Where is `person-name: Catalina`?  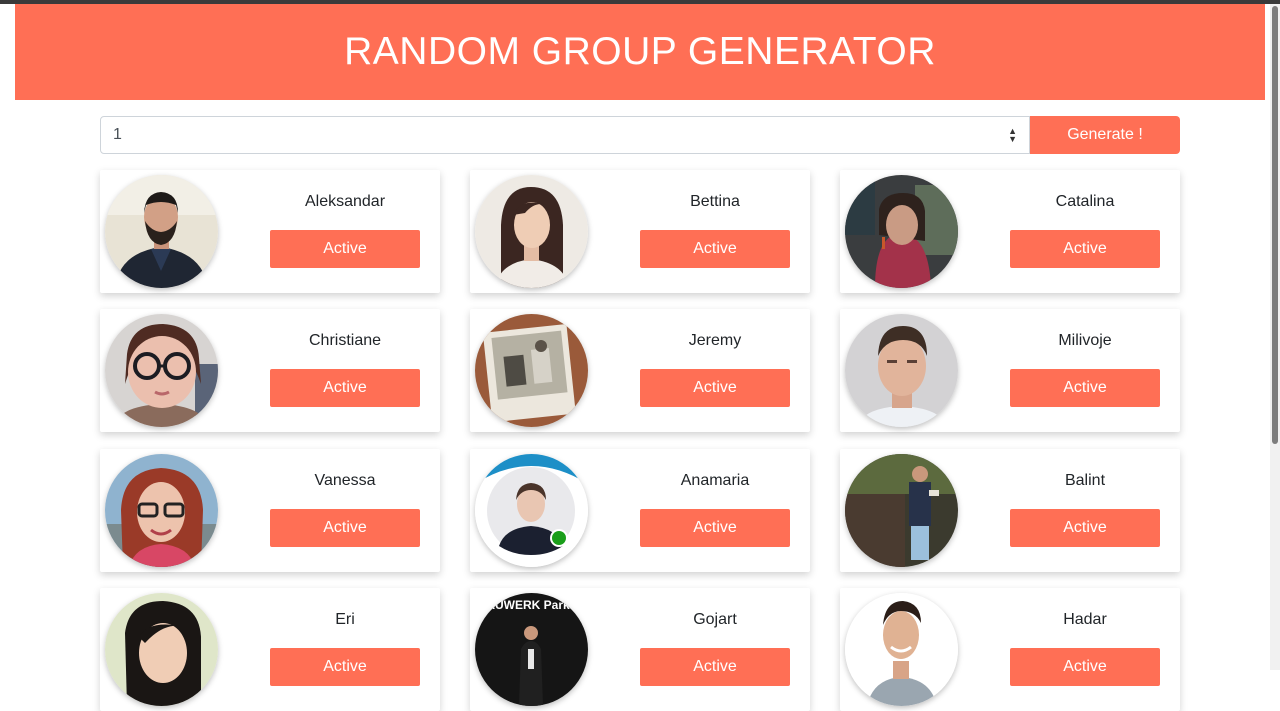
person-name: Catalina is located at coordinates (1085, 201).